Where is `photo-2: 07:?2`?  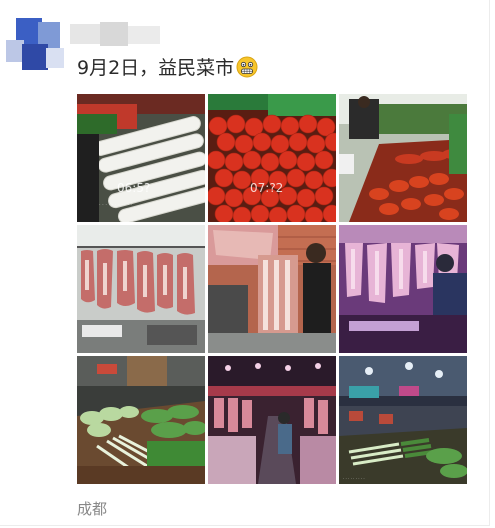 photo-2: 07:?2 is located at coordinates (272, 158).